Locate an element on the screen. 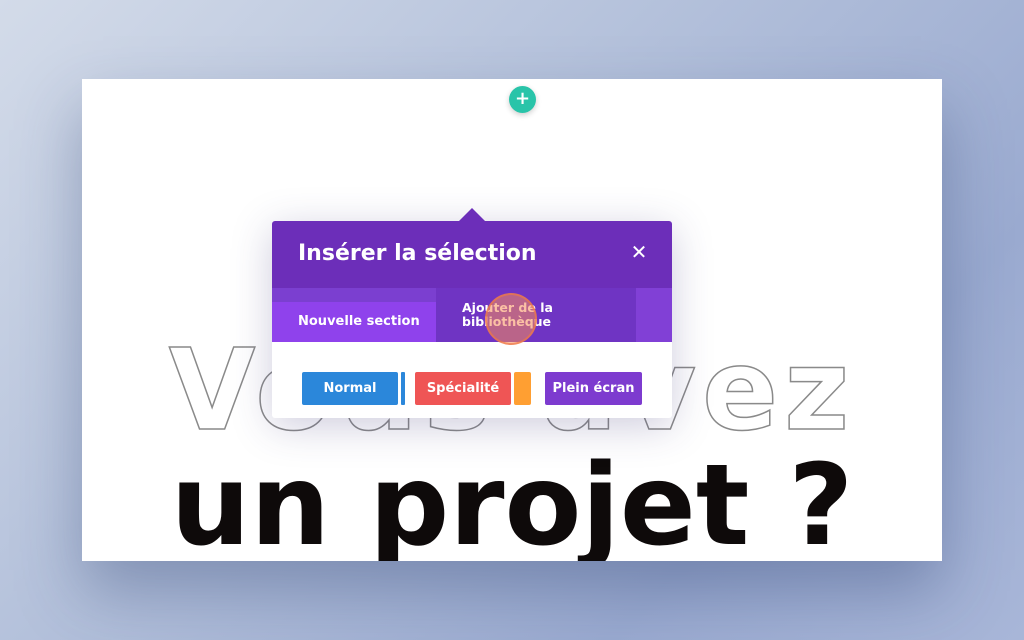 This screenshot has width=1024, height=640. tab-extra is located at coordinates (654, 315).